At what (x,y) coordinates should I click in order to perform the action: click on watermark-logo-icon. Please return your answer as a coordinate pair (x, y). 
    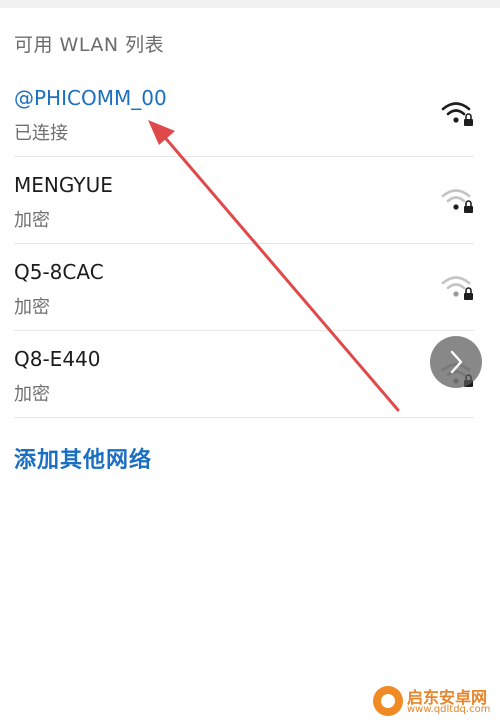
    Looking at the image, I should click on (388, 701).